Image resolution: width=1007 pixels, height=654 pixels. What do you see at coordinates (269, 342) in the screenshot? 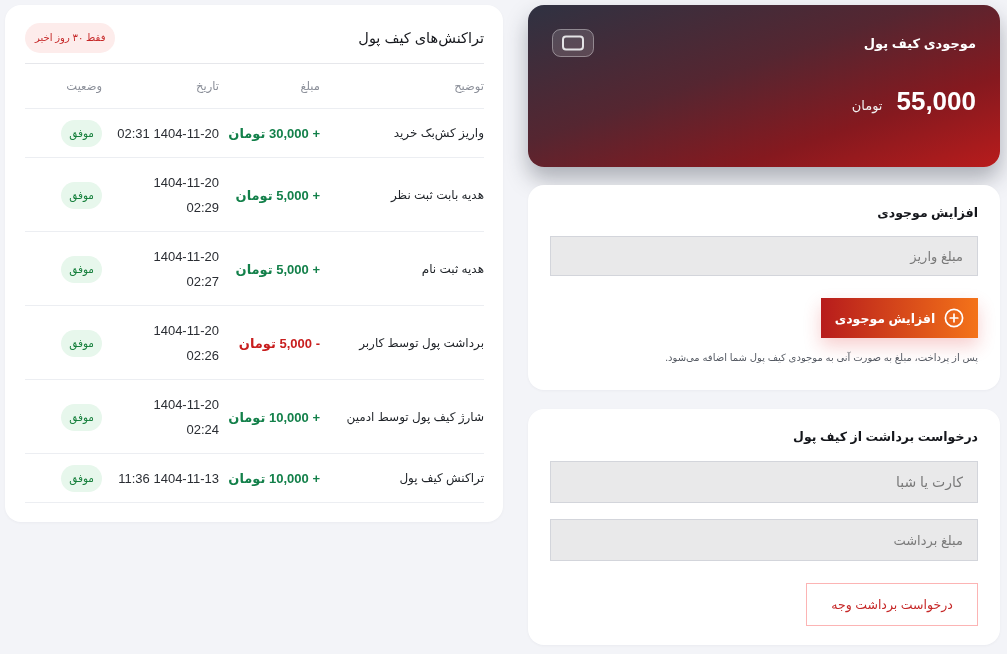
I see `amount-cell: - 5,000 تومان` at bounding box center [269, 342].